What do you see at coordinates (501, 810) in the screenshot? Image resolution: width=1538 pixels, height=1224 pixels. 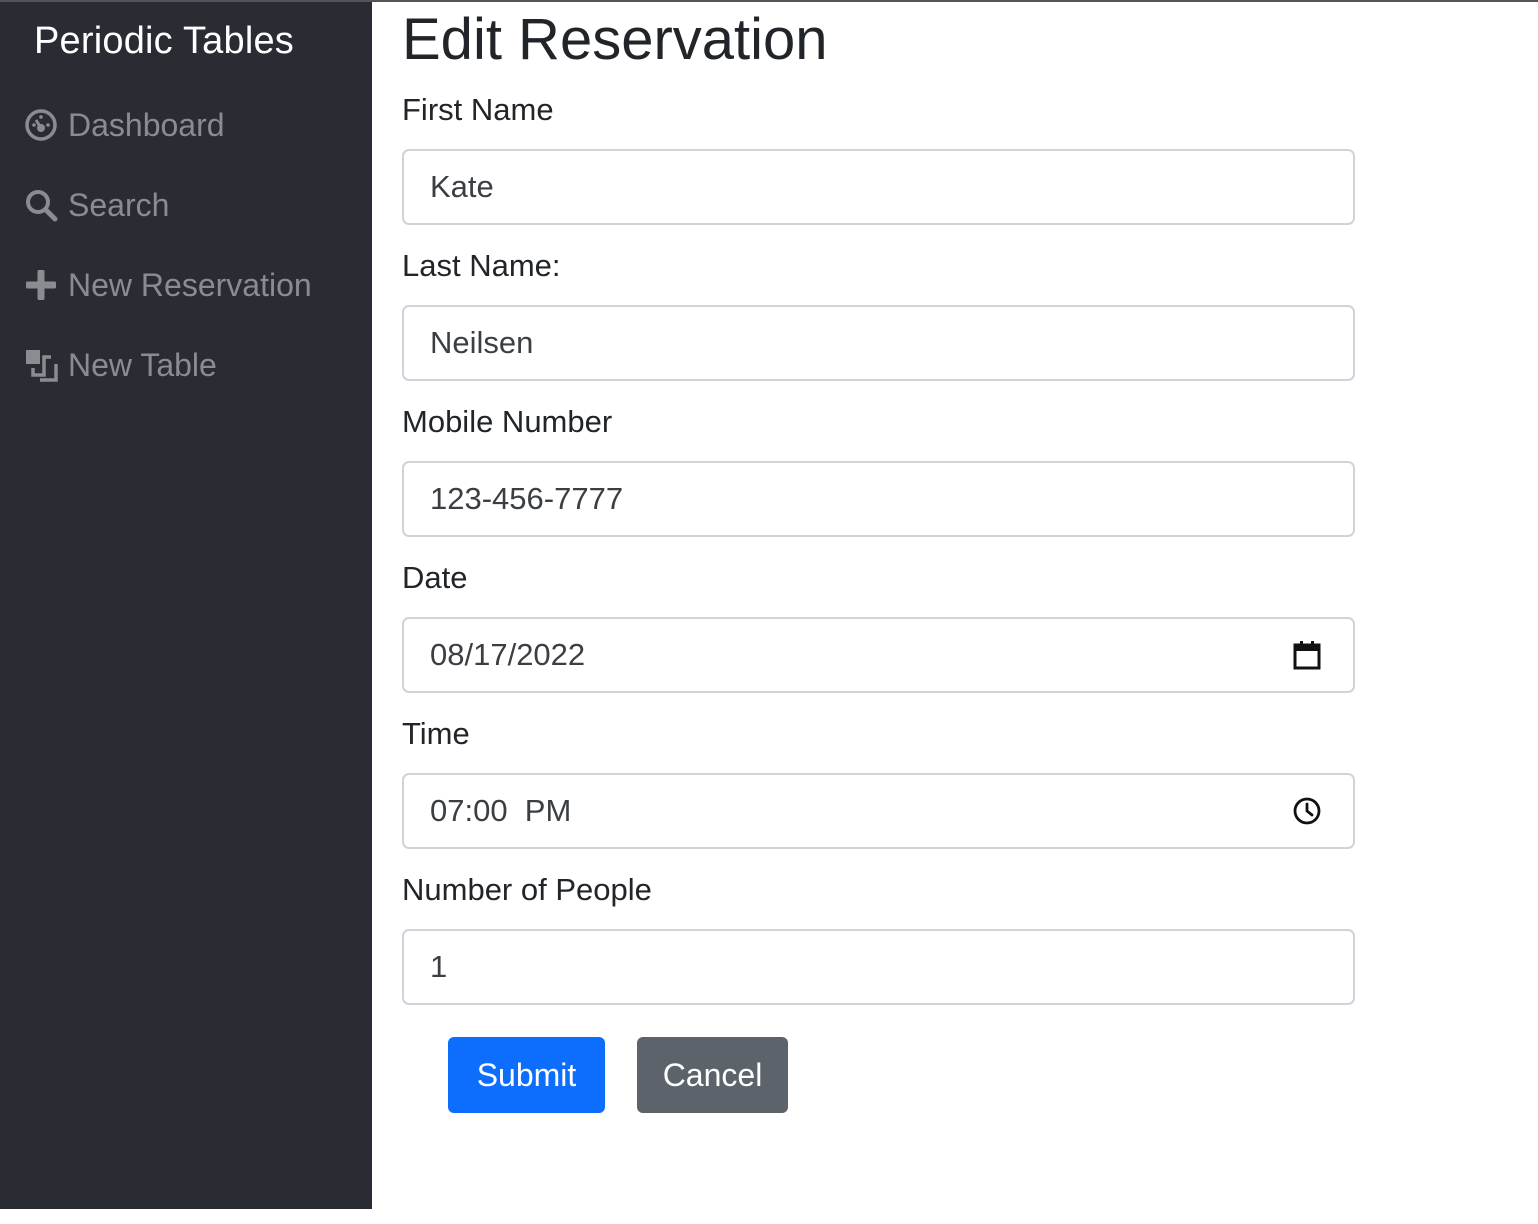 I see `time-value: 07:00 PM` at bounding box center [501, 810].